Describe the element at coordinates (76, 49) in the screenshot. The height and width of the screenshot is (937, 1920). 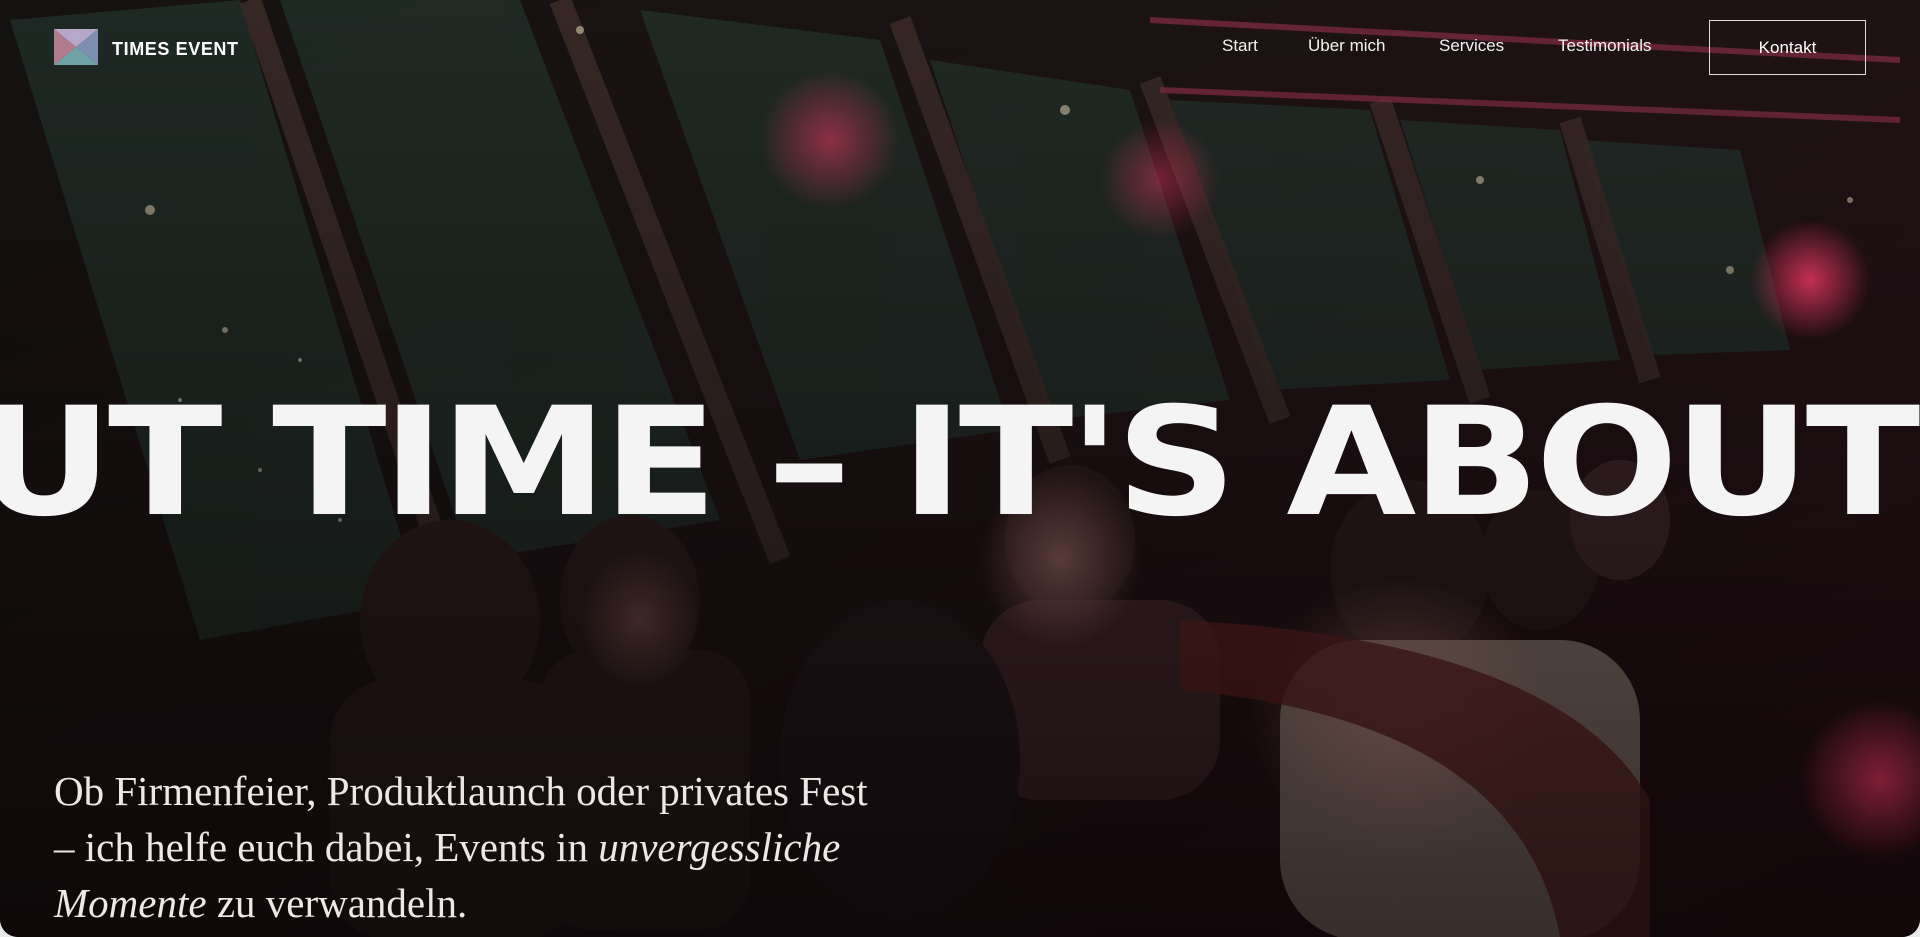
I see `hourglass-logo-icon` at that location.